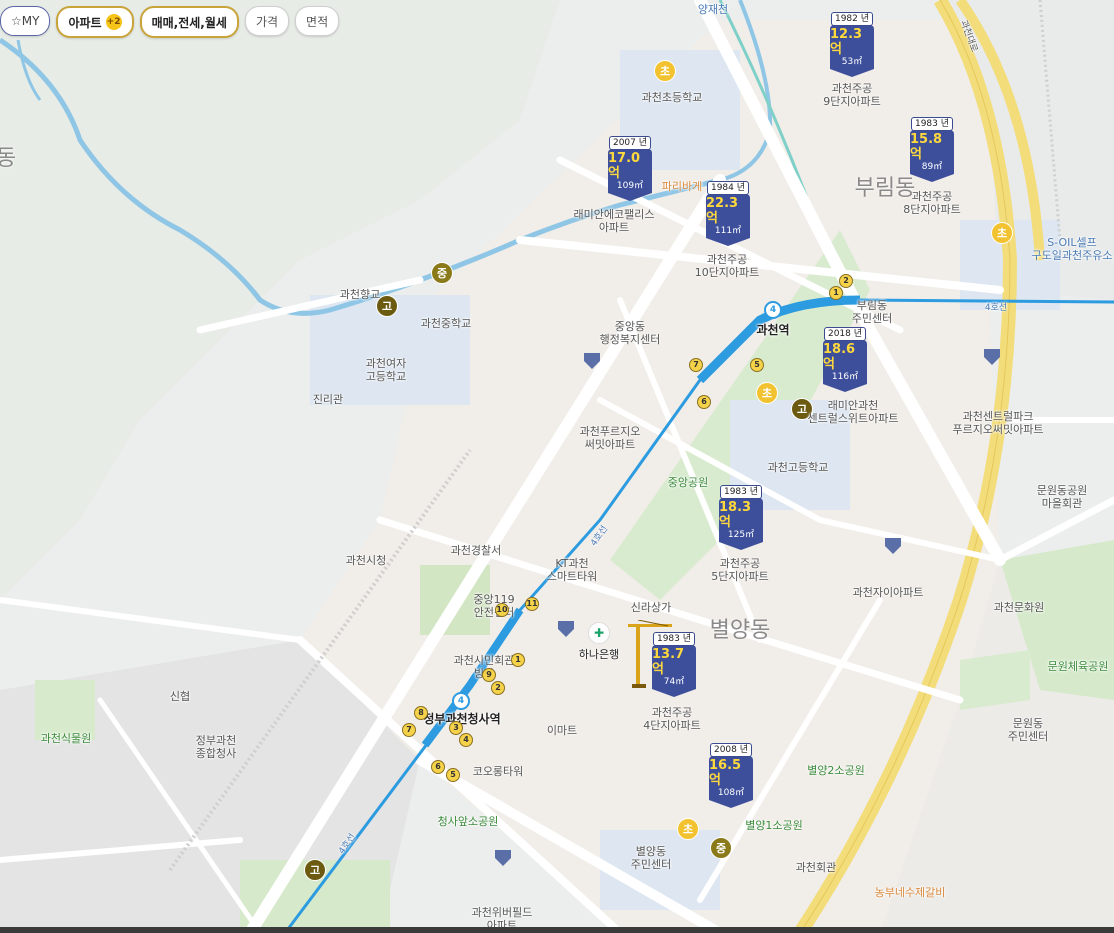 The image size is (1114, 933). I want to click on station-exit: 3, so click(456, 728).